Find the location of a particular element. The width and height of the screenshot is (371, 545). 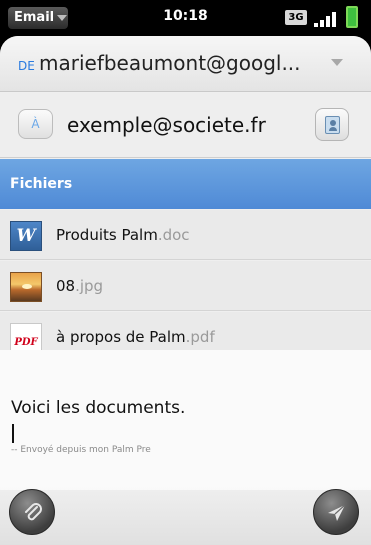

command-menu is located at coordinates (185, 515).